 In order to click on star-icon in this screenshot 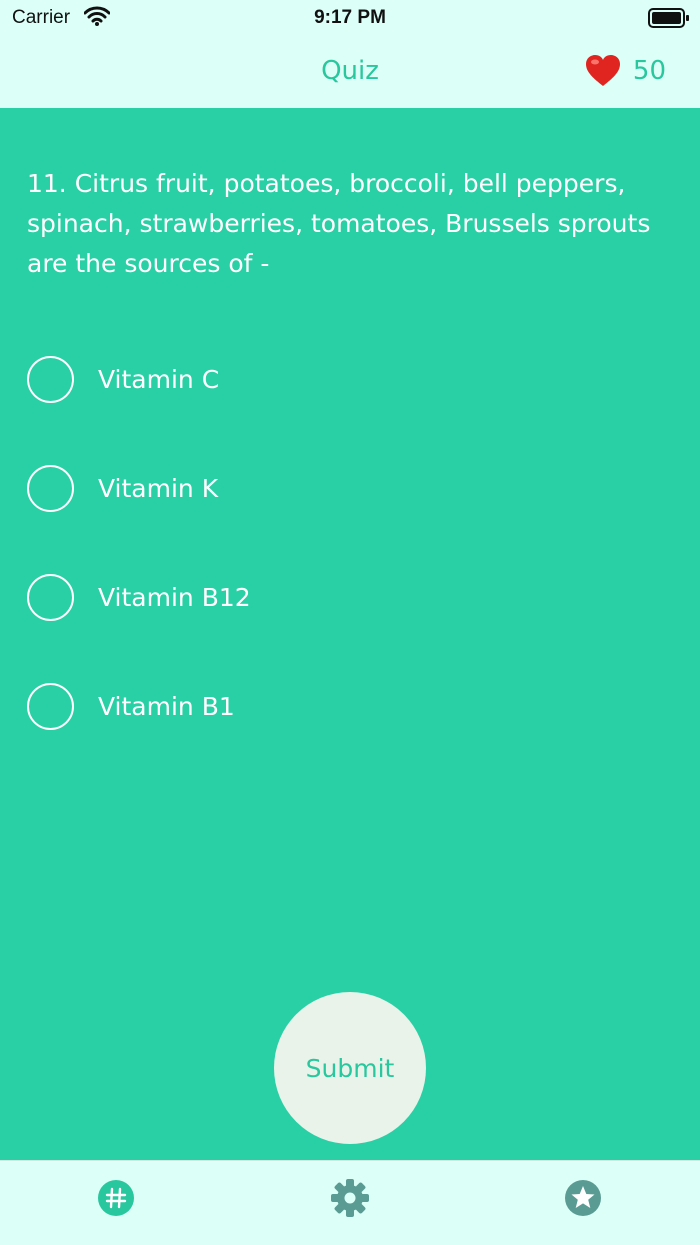, I will do `click(583, 1198)`.